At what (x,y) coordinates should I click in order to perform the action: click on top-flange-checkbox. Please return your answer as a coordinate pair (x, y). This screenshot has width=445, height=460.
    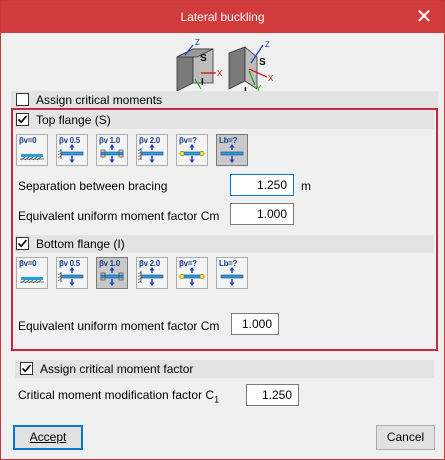
    Looking at the image, I should click on (22, 119).